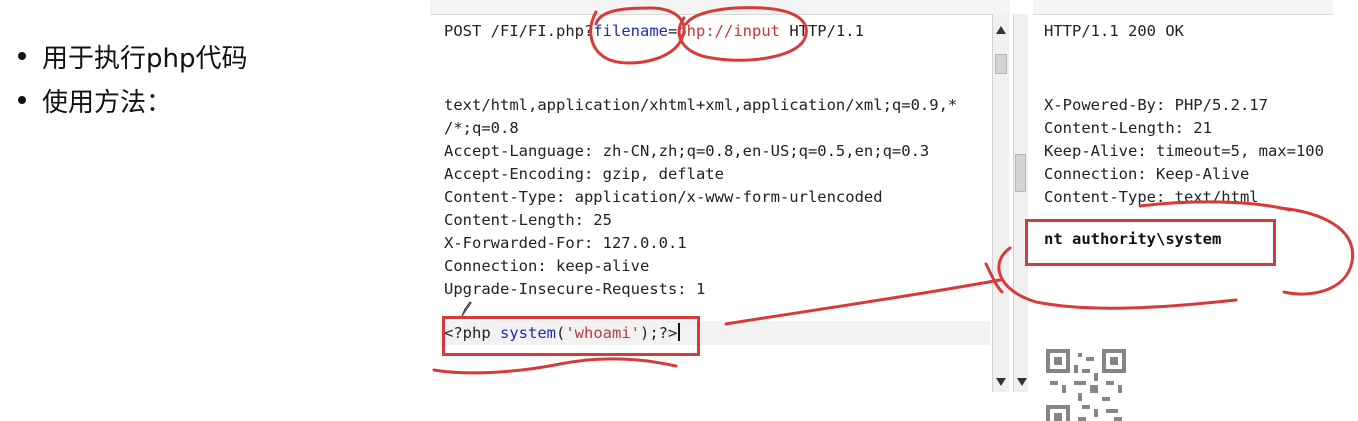  I want to click on response-header-line: Connection: Keep-Alive, so click(1147, 174).